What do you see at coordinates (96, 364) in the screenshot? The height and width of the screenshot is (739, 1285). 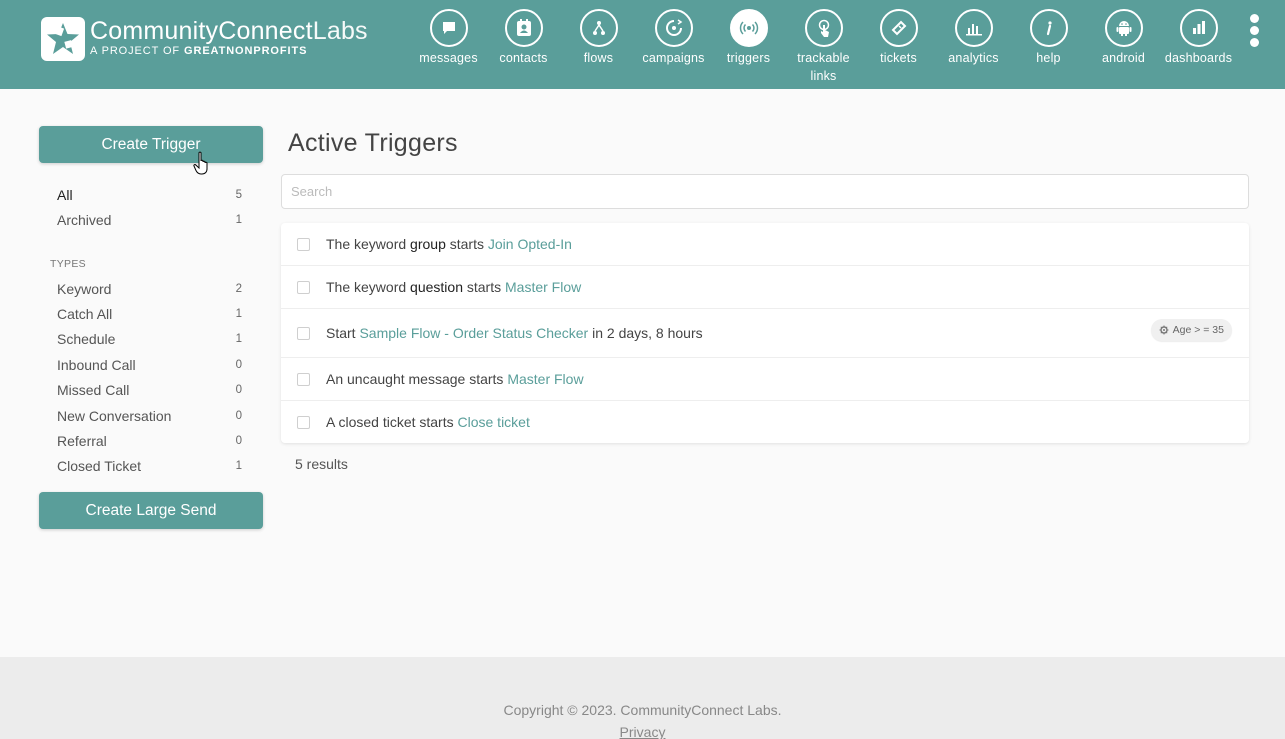 I see `type-label: Inbound Call` at bounding box center [96, 364].